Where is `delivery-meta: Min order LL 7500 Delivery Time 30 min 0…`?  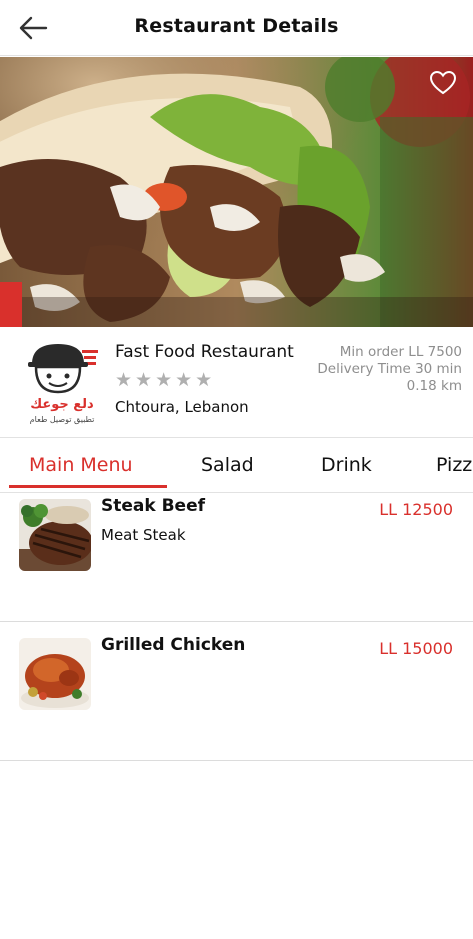 delivery-meta: Min order LL 7500 Delivery Time 30 min 0… is located at coordinates (389, 369).